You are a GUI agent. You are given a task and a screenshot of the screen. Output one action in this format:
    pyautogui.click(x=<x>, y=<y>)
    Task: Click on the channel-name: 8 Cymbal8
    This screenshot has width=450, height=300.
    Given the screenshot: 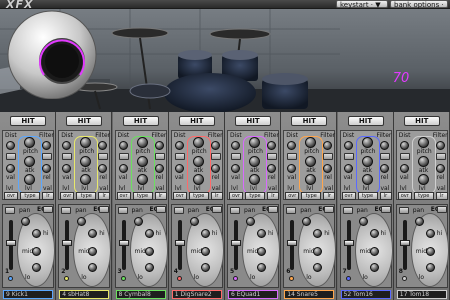 What is the action you would take?
    pyautogui.click(x=140, y=294)
    